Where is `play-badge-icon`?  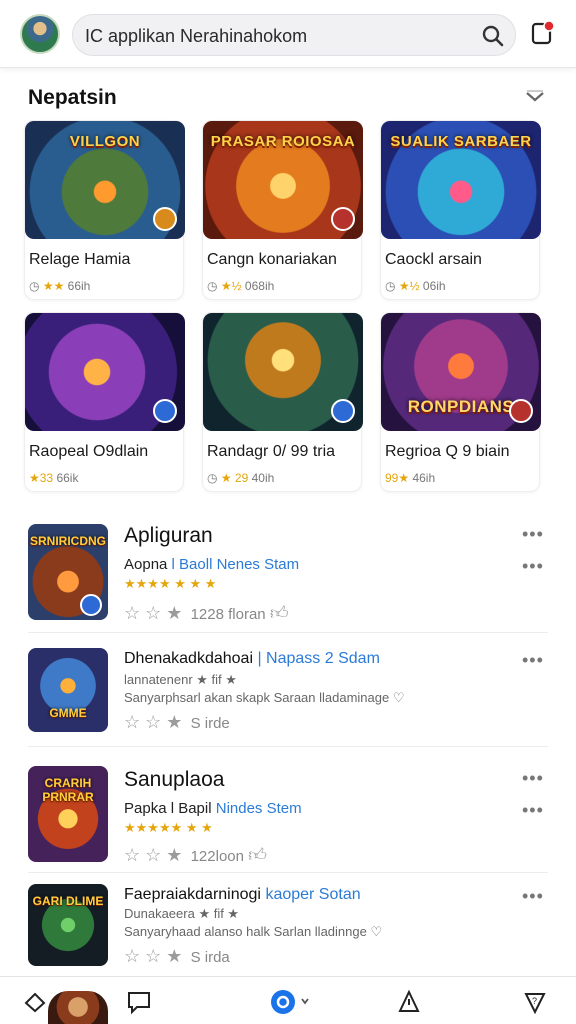 play-badge-icon is located at coordinates (165, 411).